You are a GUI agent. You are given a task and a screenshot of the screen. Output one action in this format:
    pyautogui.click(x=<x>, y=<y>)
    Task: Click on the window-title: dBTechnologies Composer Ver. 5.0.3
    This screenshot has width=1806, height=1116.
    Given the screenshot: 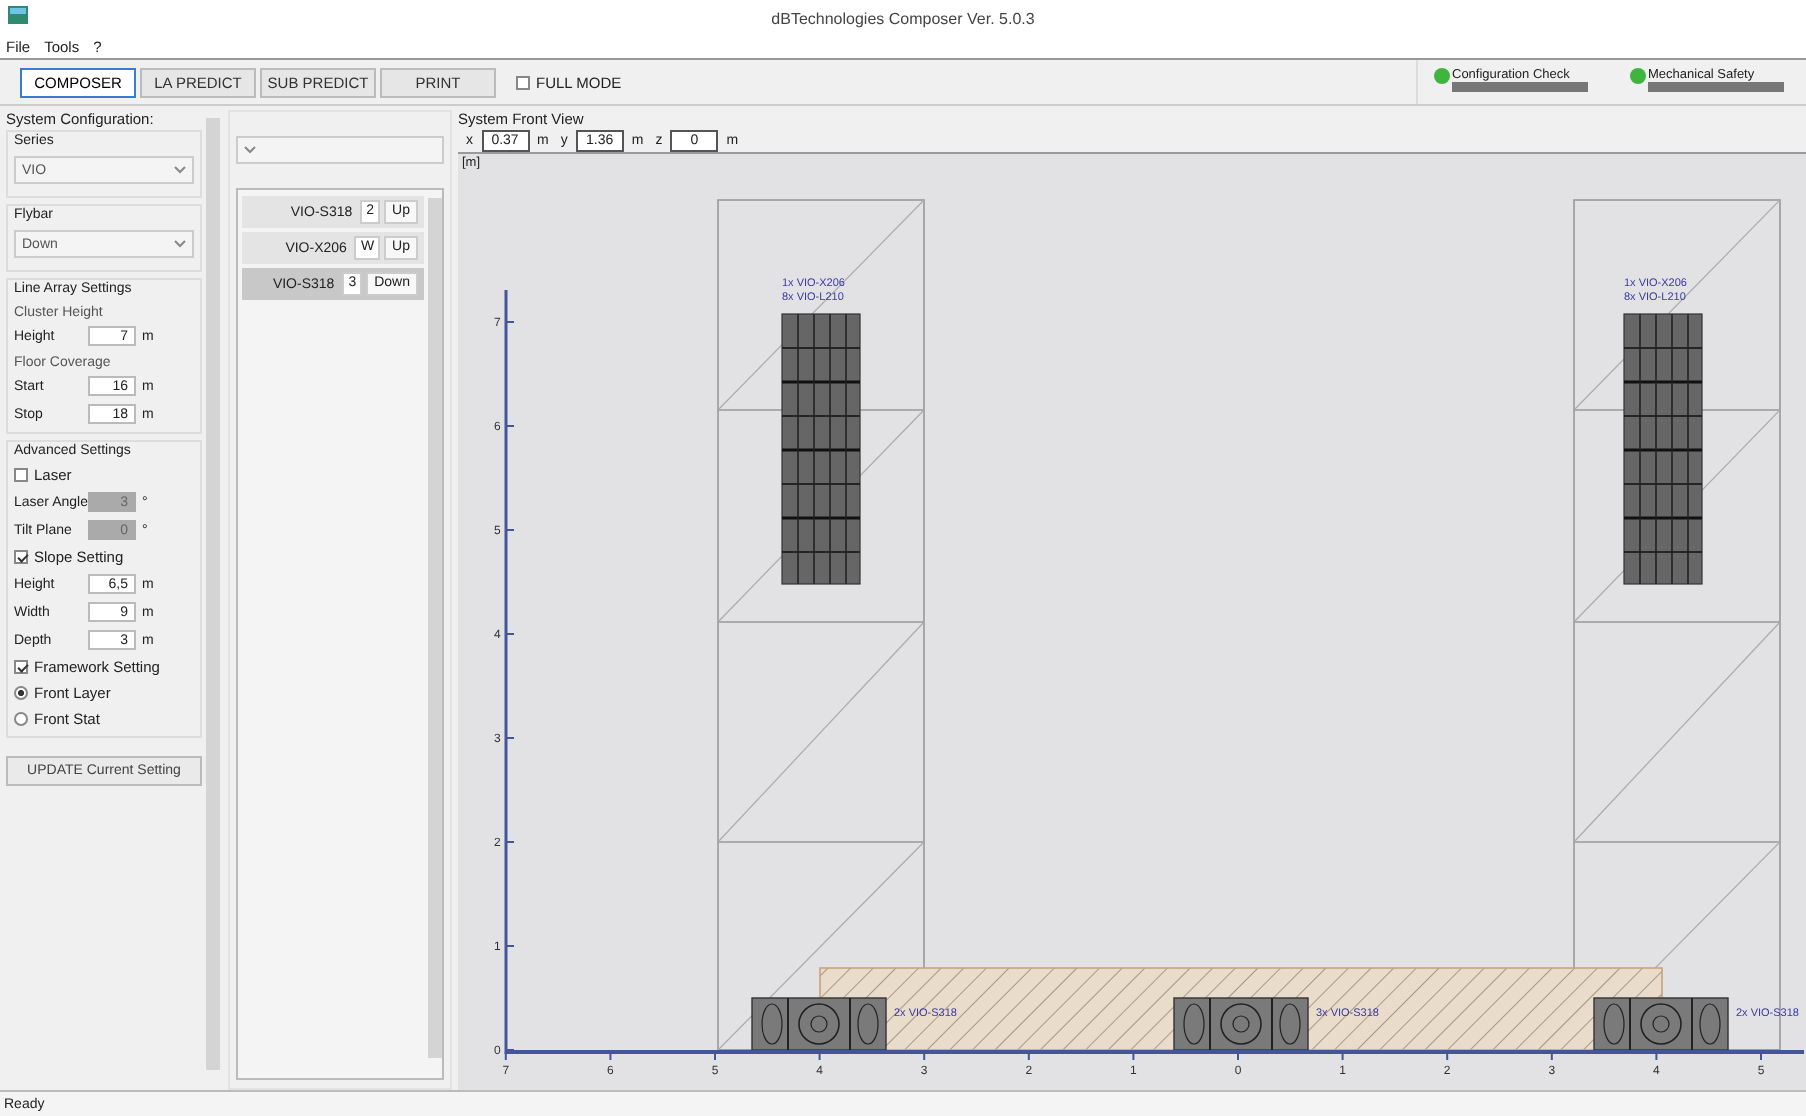 What is the action you would take?
    pyautogui.click(x=903, y=18)
    